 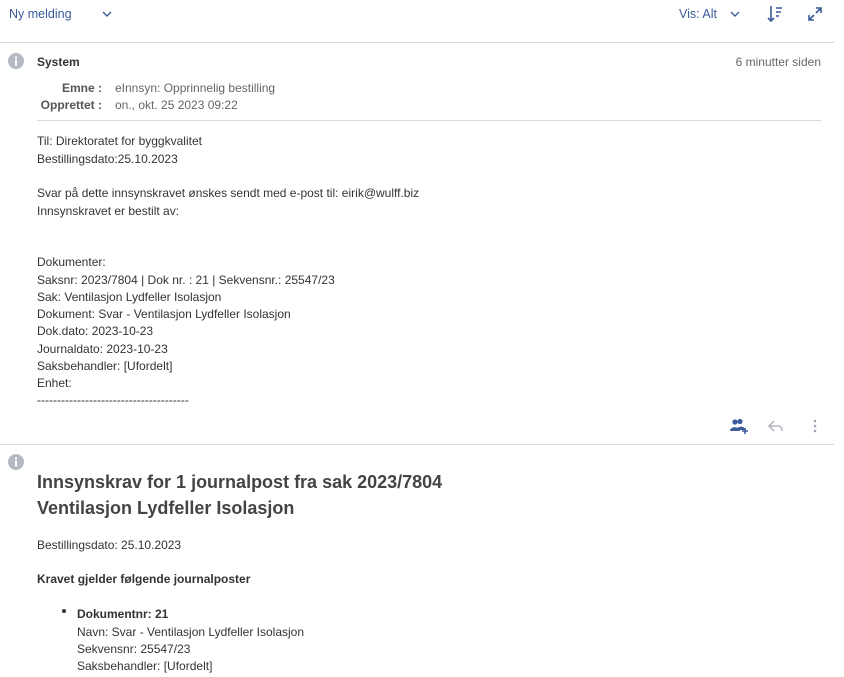 What do you see at coordinates (119, 141) in the screenshot?
I see `body-line: Til: Direktoratet for byggkvalitet` at bounding box center [119, 141].